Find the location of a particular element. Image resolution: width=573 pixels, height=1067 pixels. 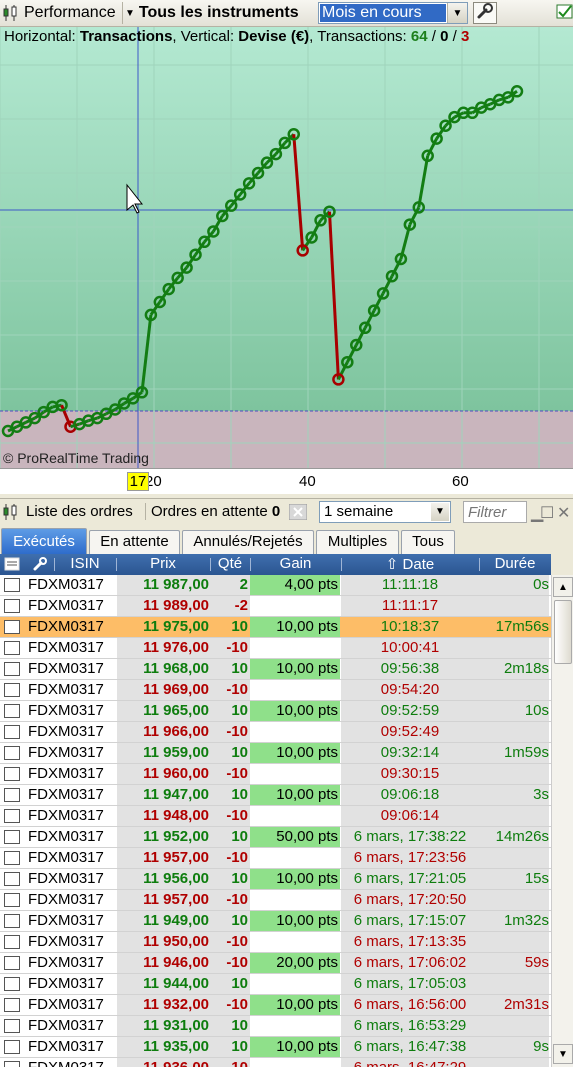

cell-qte: -10 is located at coordinates (237, 962).